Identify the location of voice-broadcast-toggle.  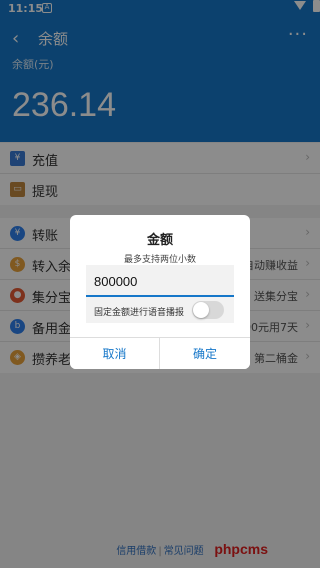
(208, 310).